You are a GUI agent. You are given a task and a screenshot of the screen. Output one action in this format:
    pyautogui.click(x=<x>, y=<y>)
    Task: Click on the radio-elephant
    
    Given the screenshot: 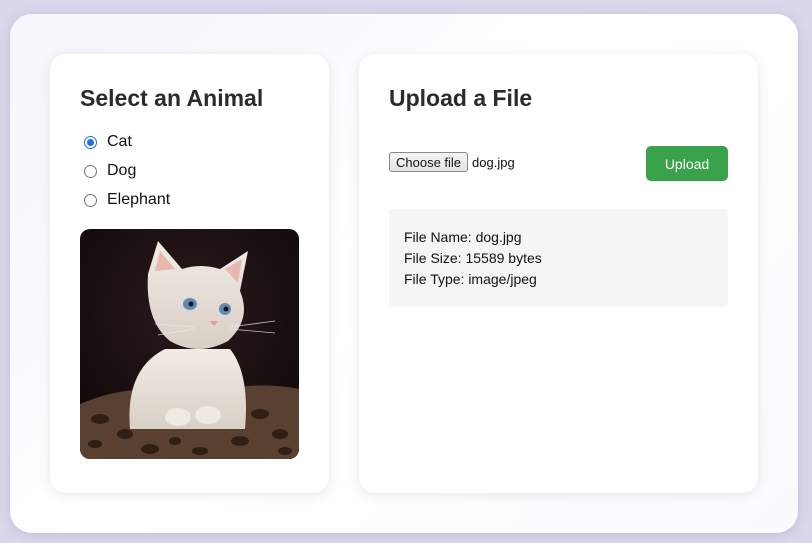 What is the action you would take?
    pyautogui.click(x=90, y=200)
    